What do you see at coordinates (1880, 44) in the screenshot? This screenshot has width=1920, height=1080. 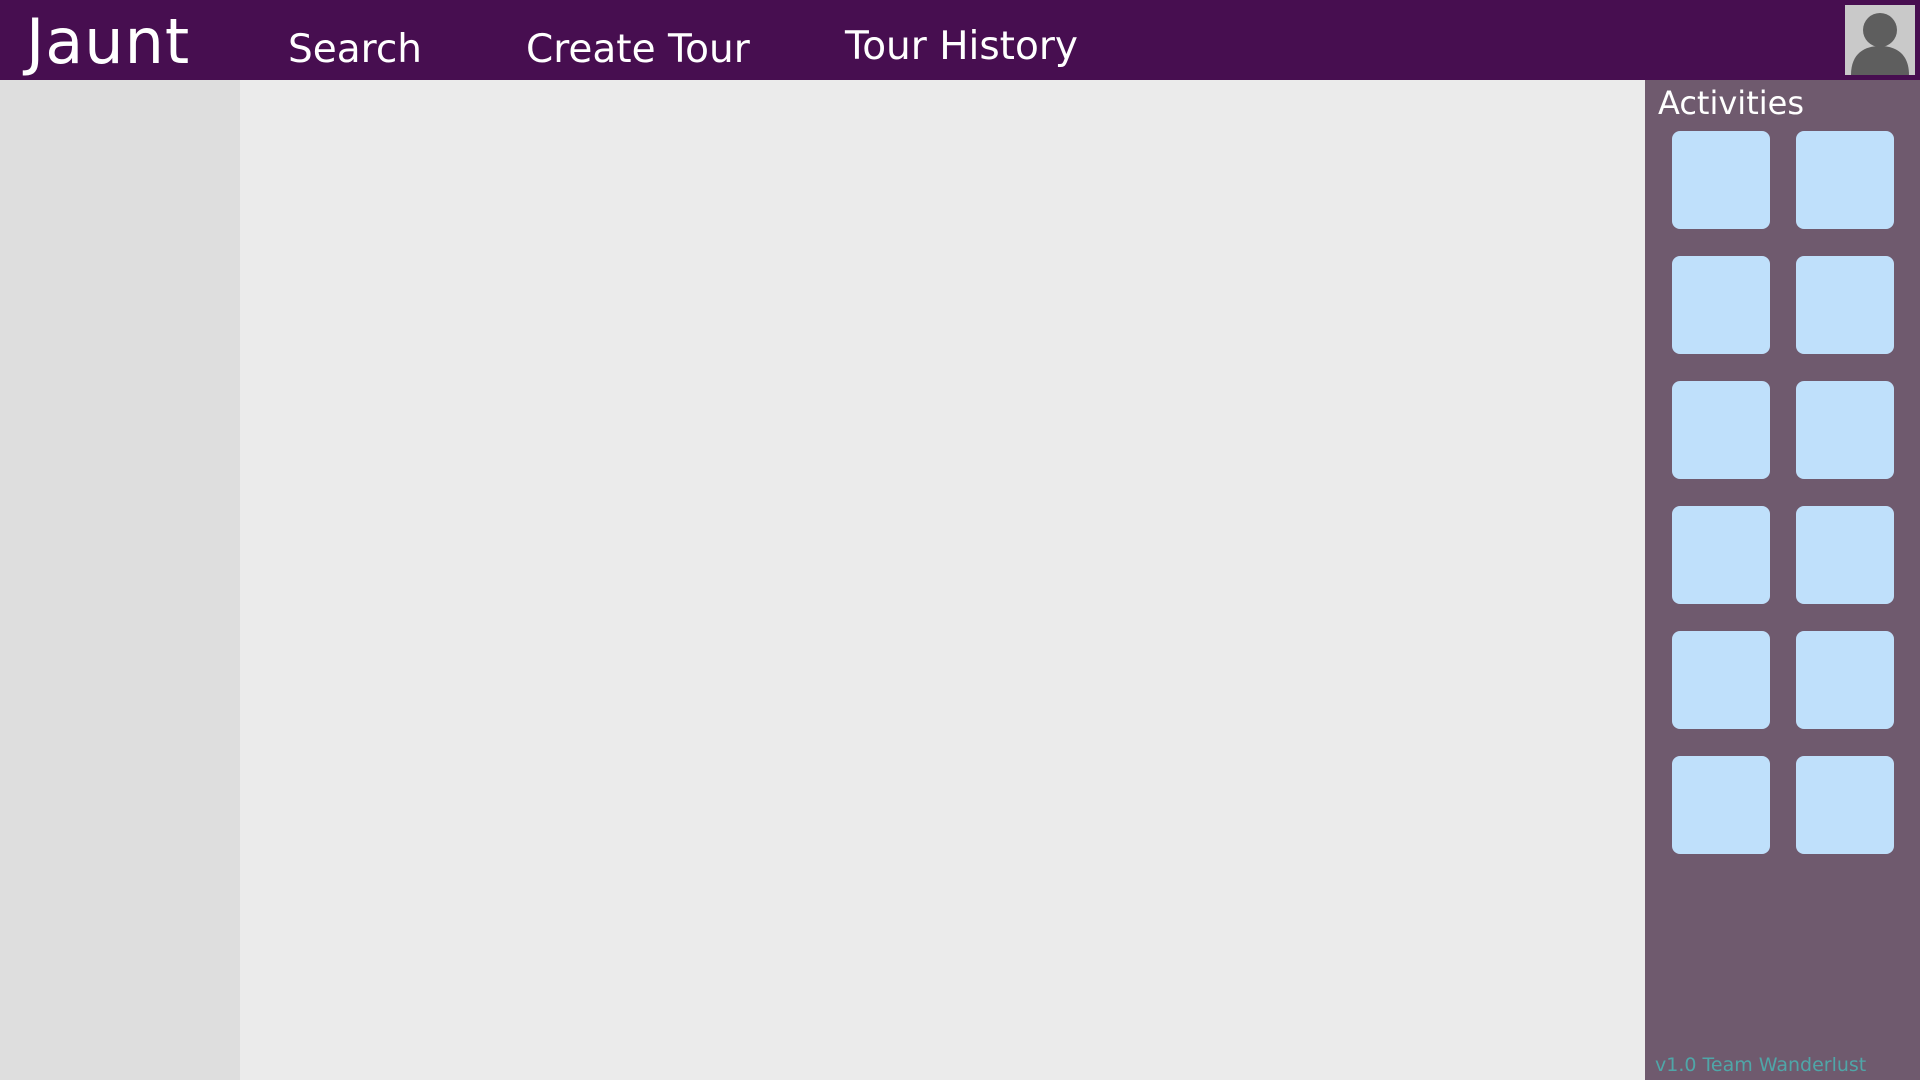 I see `user-silhouette-icon` at bounding box center [1880, 44].